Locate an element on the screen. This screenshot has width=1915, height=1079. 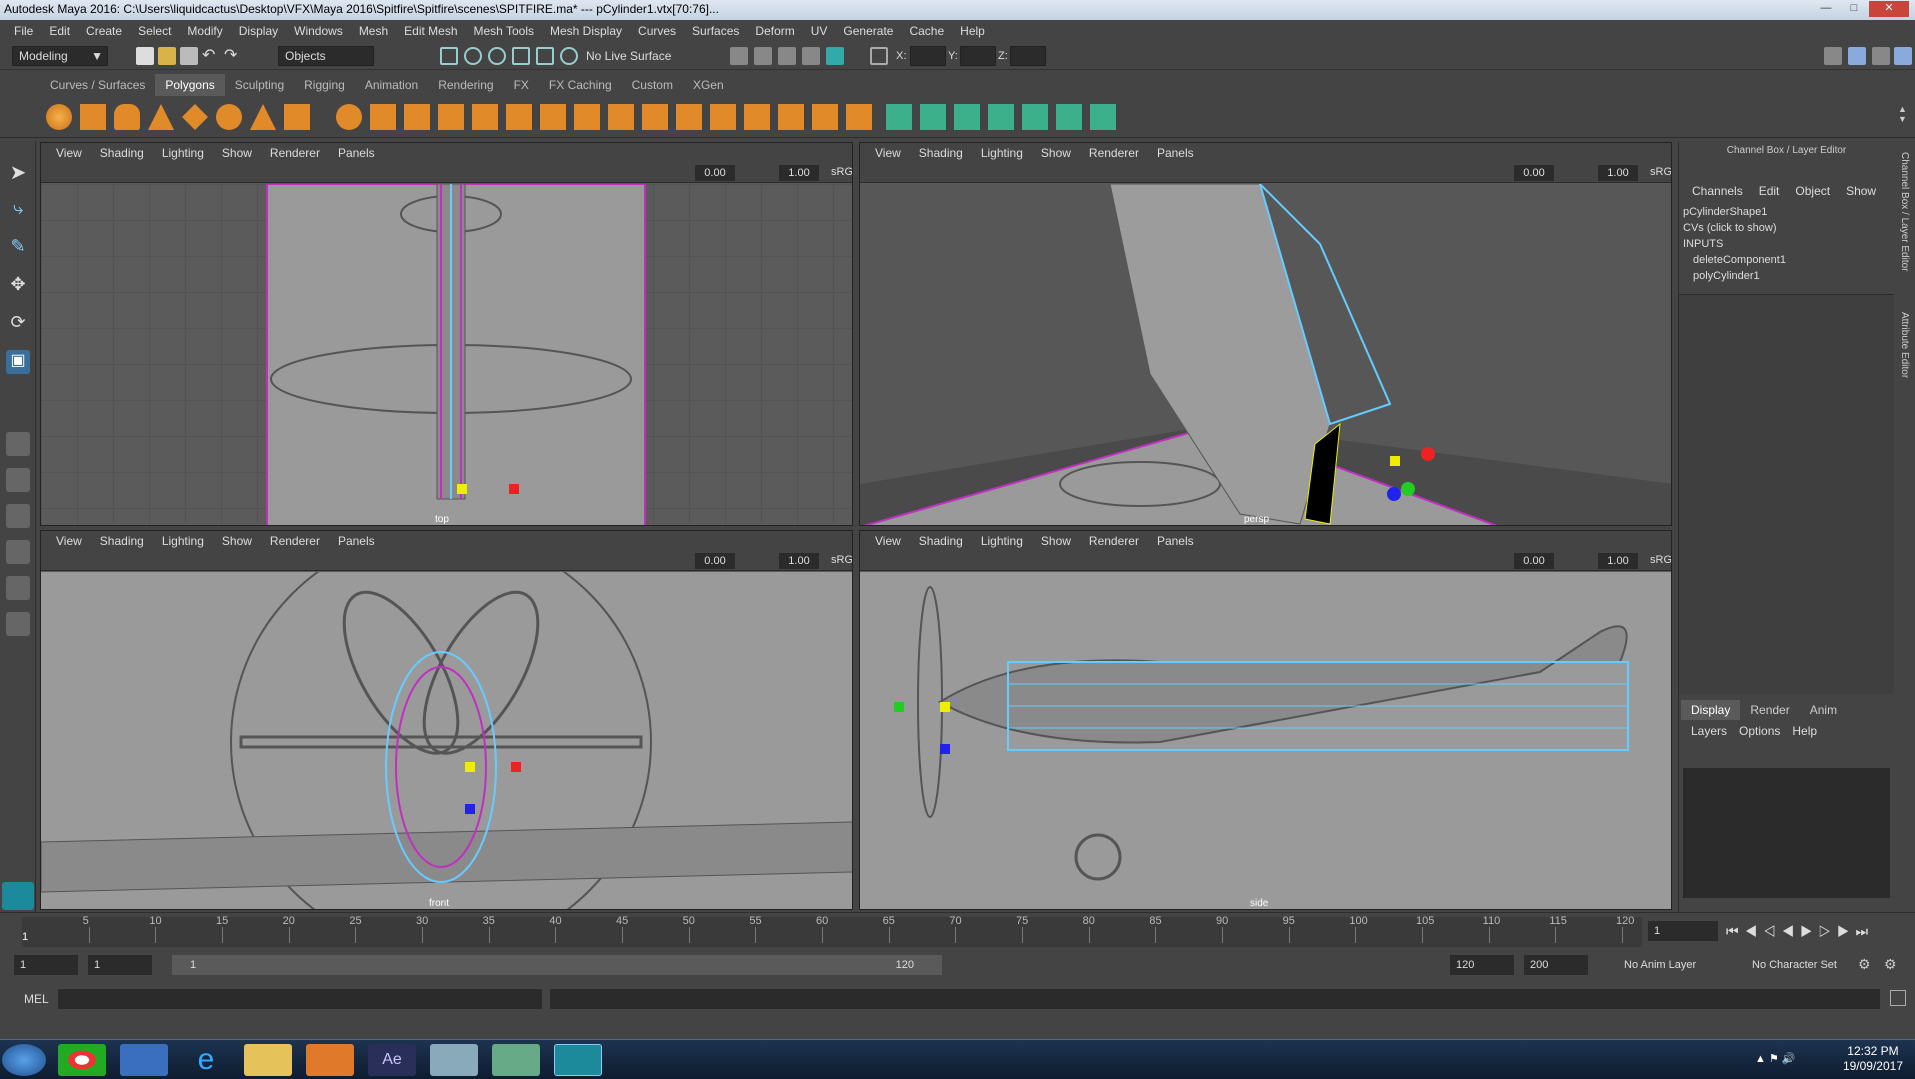
poly-torus-icon is located at coordinates (229, 117).